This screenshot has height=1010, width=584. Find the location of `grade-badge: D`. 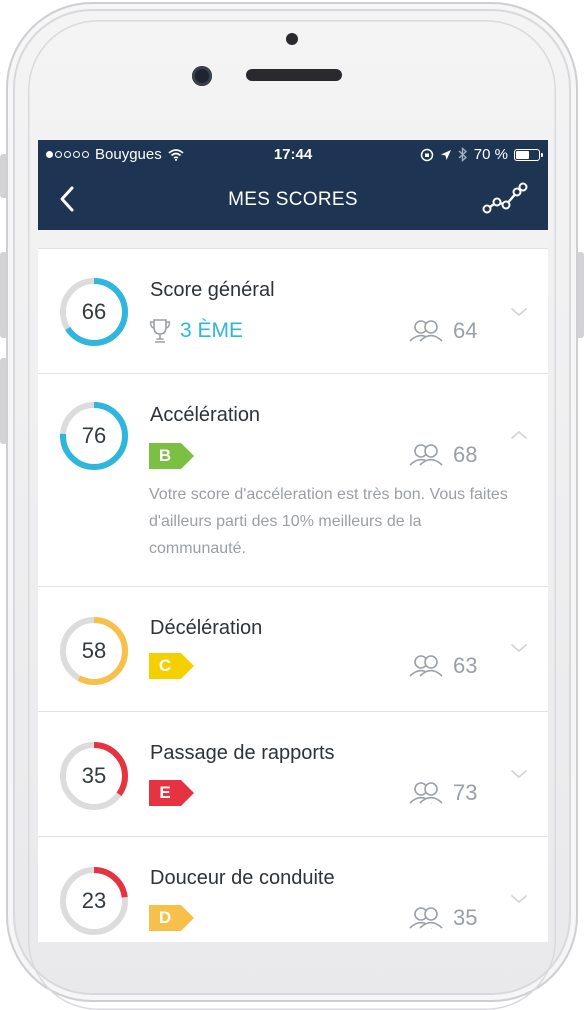

grade-badge: D is located at coordinates (172, 918).